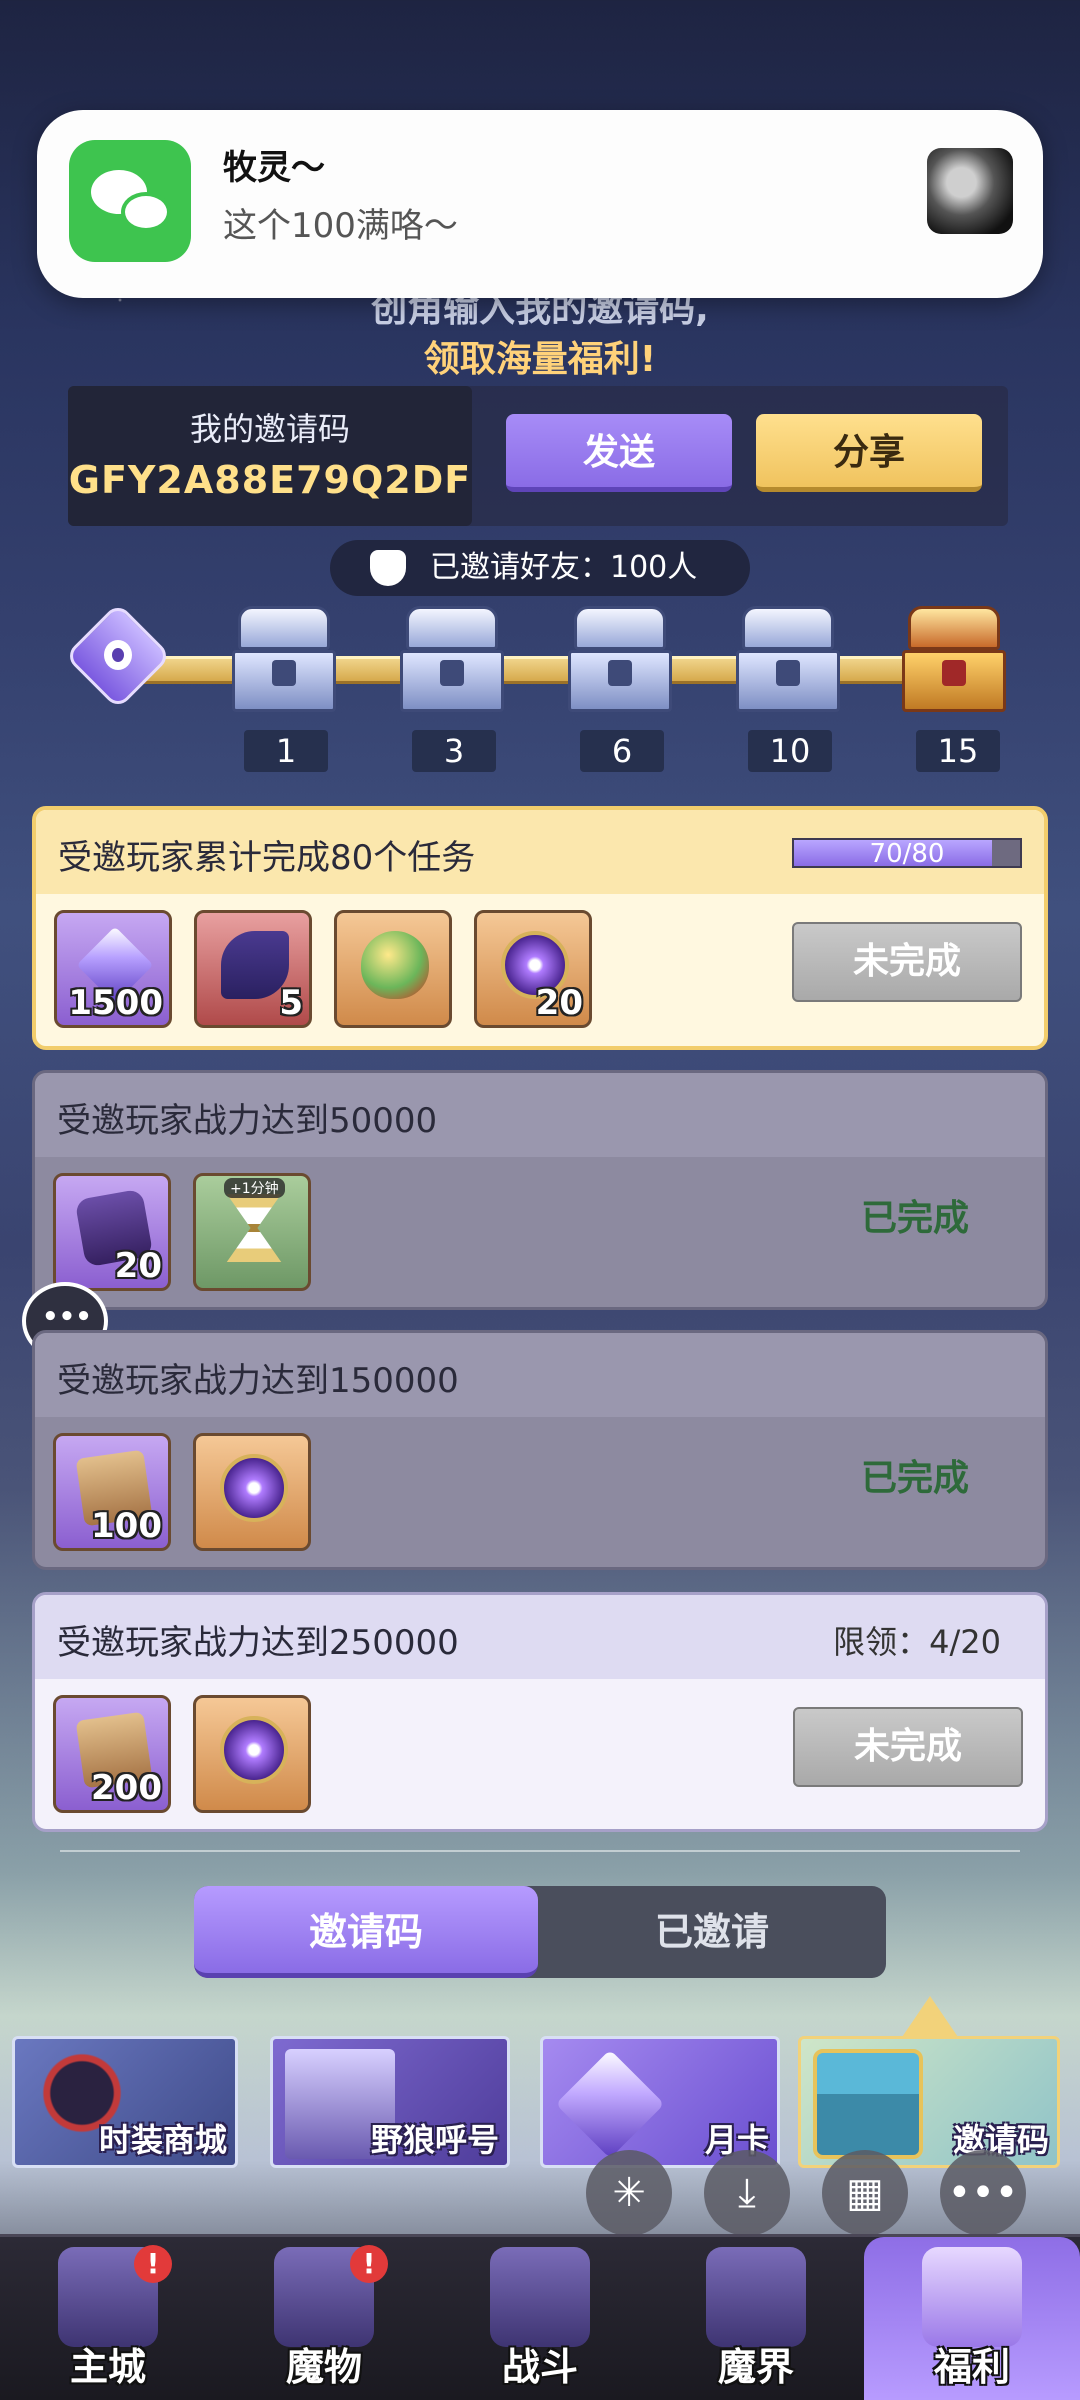 The width and height of the screenshot is (1080, 2400). I want to click on task-progress-bar: 70/80, so click(907, 853).